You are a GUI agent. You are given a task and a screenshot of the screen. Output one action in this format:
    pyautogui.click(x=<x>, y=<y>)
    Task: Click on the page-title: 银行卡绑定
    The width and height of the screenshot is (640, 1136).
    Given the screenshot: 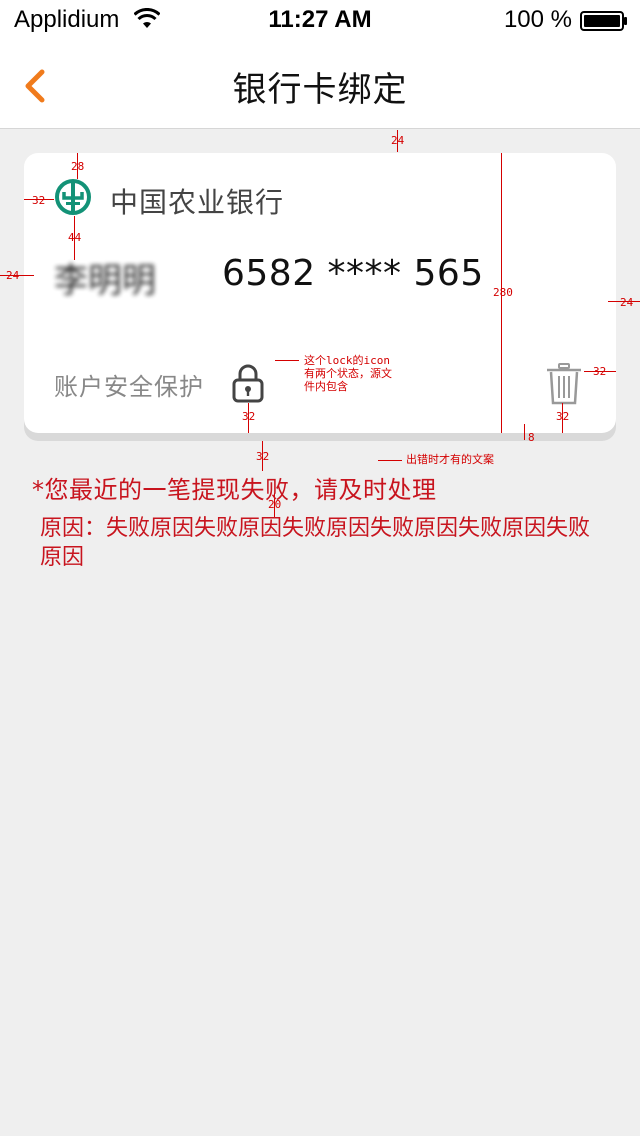 What is the action you would take?
    pyautogui.click(x=320, y=90)
    